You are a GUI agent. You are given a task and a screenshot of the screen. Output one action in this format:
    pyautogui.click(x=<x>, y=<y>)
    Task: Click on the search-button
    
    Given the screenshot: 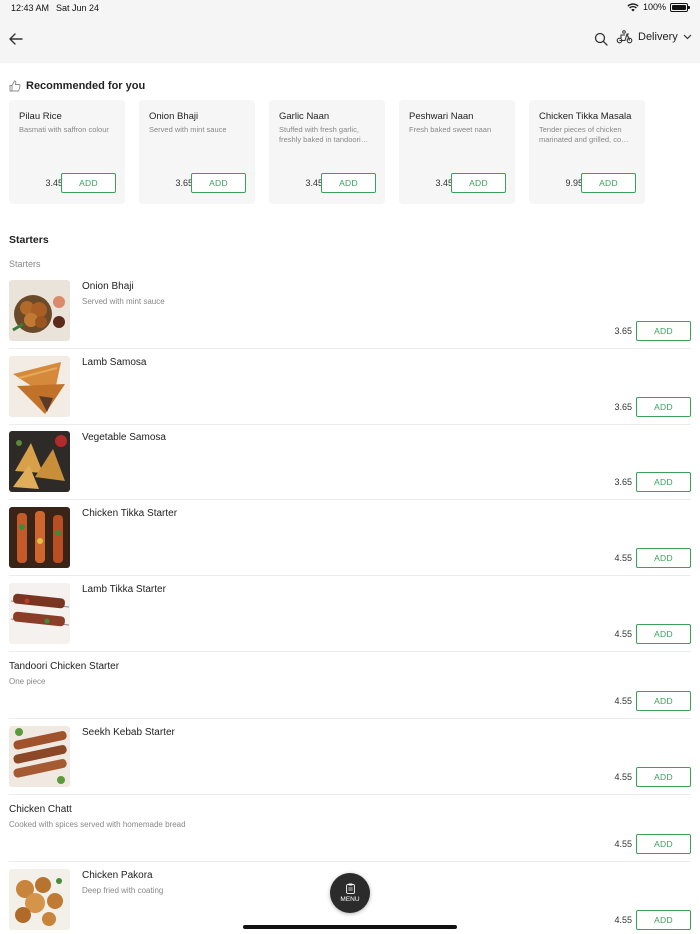 What is the action you would take?
    pyautogui.click(x=601, y=39)
    